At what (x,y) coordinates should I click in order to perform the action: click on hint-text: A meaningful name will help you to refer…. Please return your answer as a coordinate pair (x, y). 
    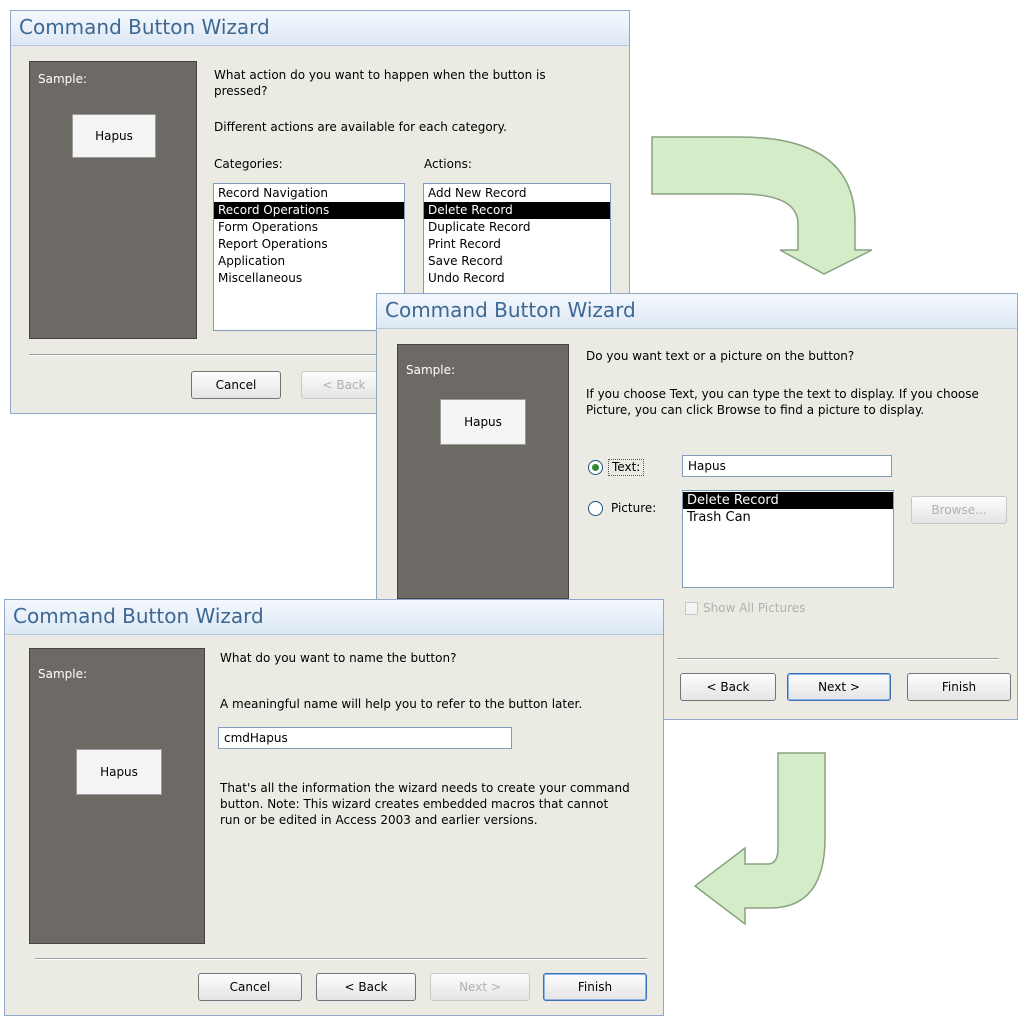
    Looking at the image, I should click on (401, 704).